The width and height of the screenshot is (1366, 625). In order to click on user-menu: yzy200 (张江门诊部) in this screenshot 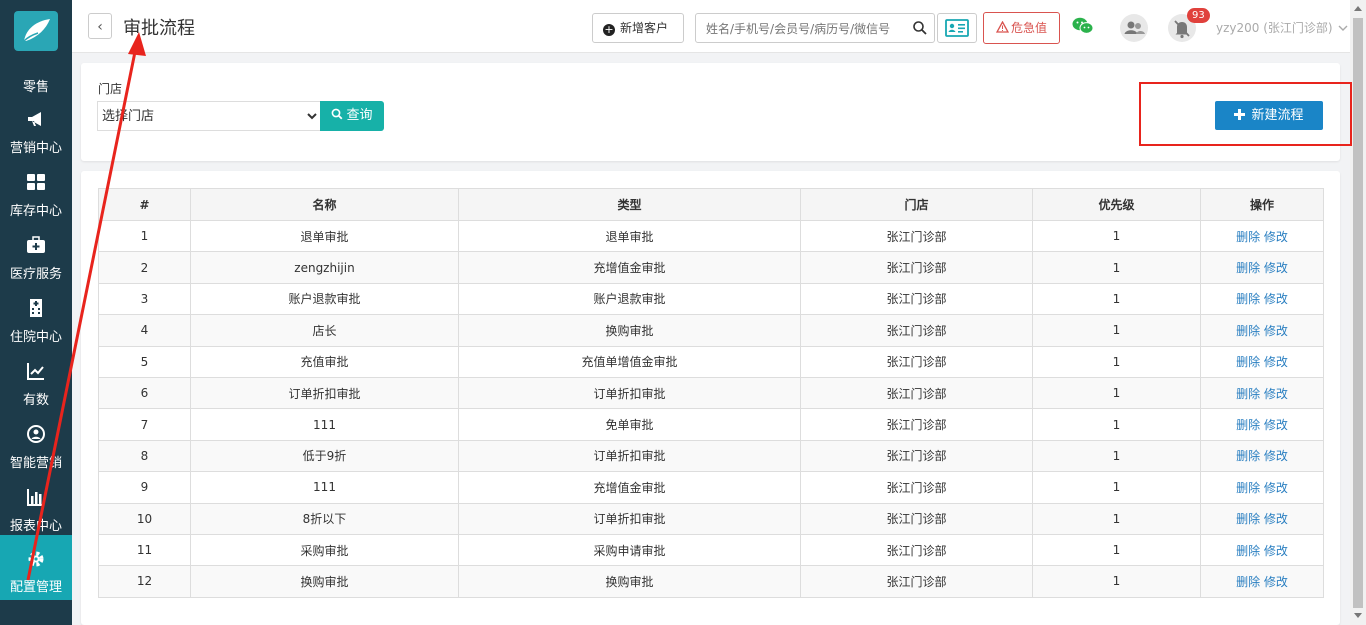, I will do `click(1282, 27)`.